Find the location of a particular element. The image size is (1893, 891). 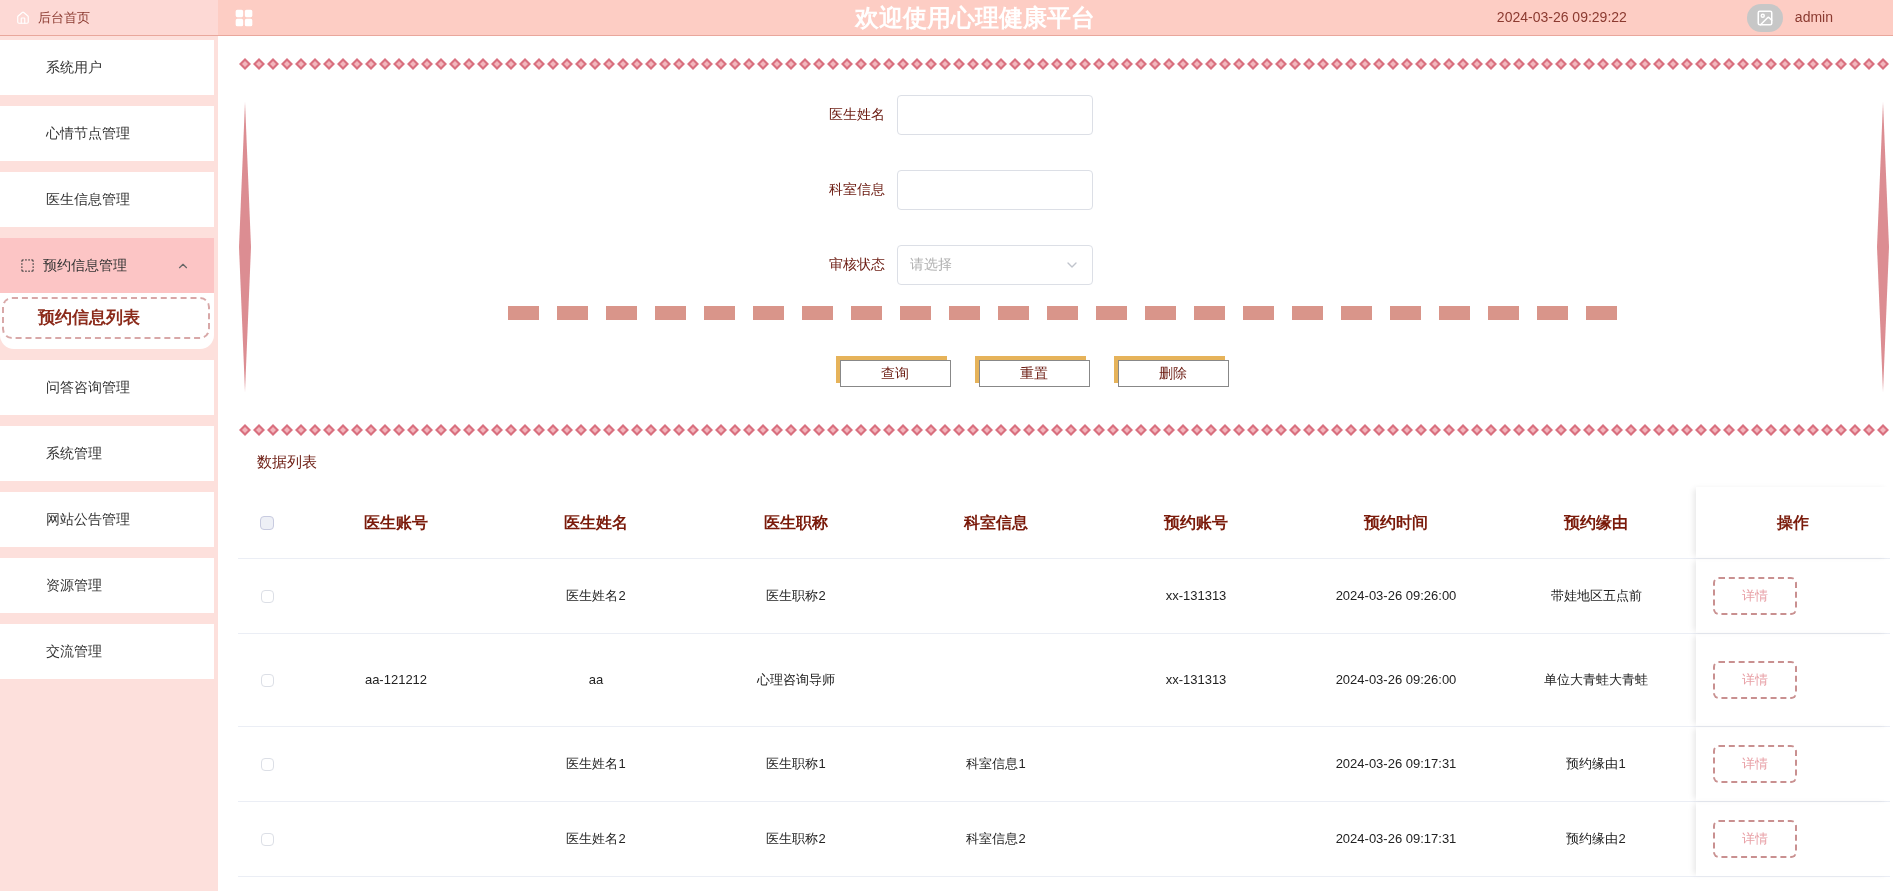

table-cell-text: 预约缘由2 is located at coordinates (1596, 839).